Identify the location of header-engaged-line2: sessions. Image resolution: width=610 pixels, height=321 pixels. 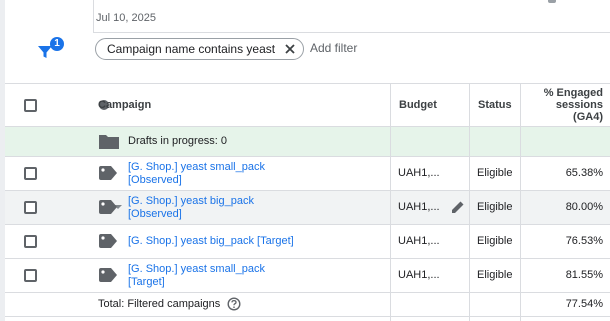
(579, 105).